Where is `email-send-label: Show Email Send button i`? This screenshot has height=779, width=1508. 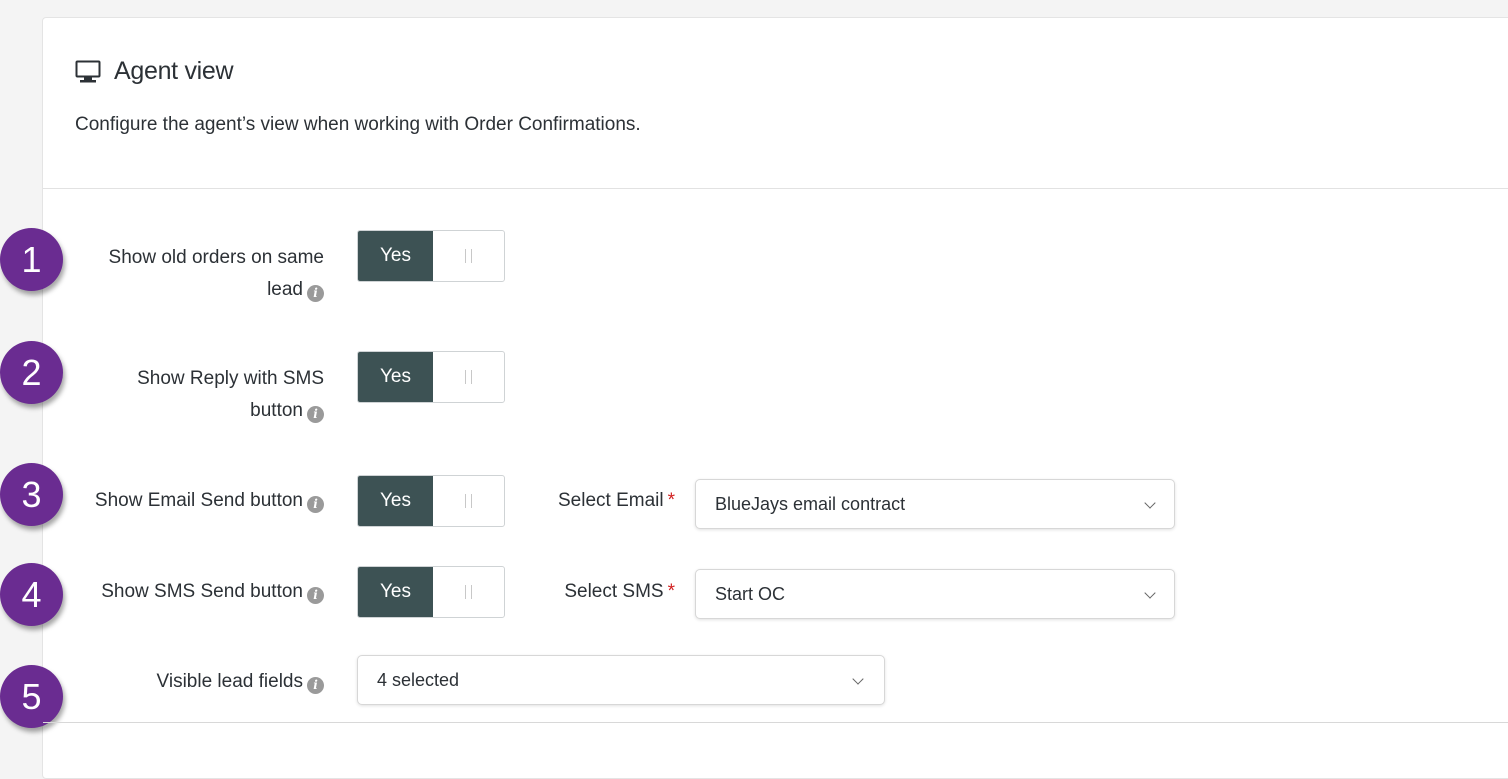
email-send-label: Show Email Send button i is located at coordinates (174, 501).